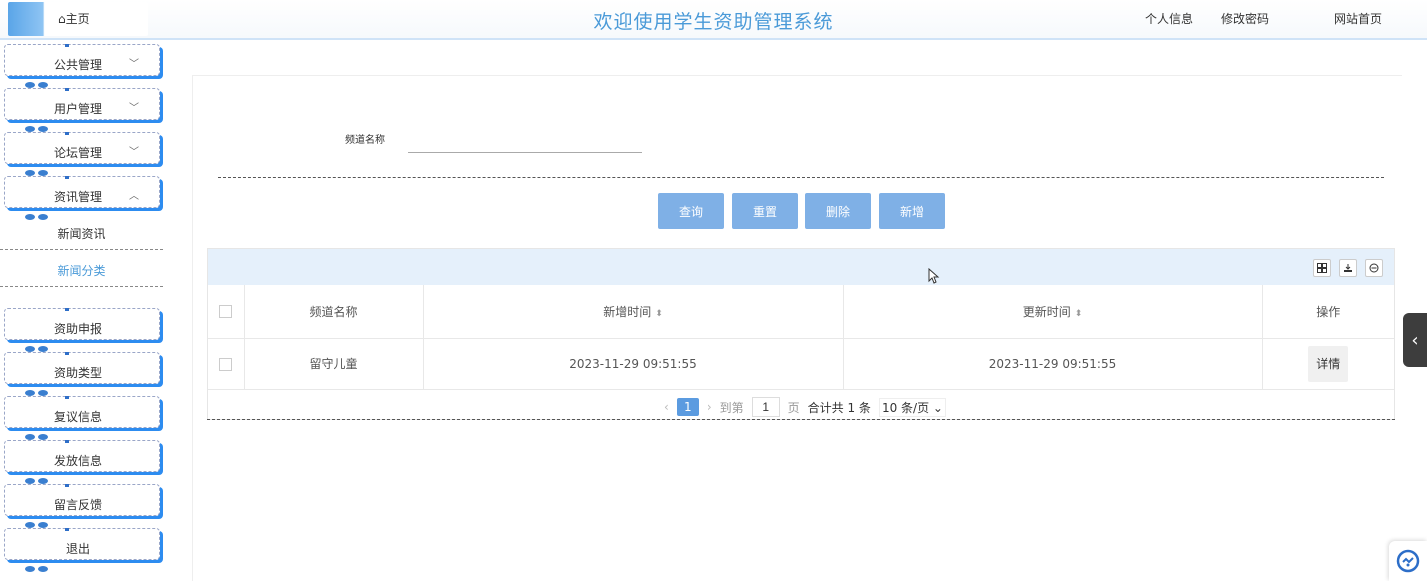 The image size is (1427, 581). I want to click on delete-button: 删除, so click(838, 211).